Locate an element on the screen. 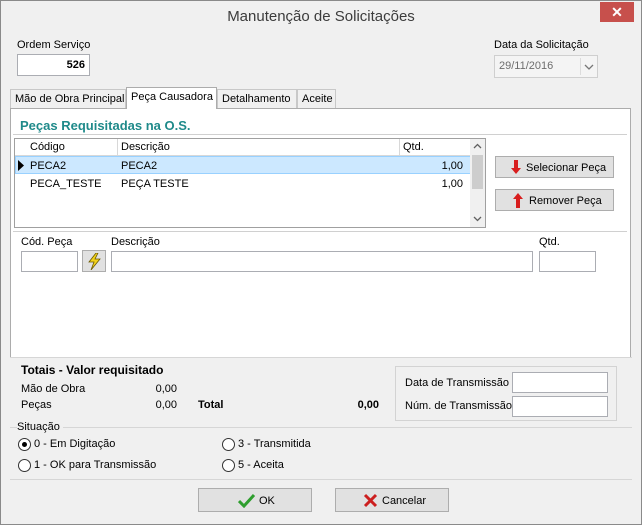  section-title: Peças Requisitadas na O.S. is located at coordinates (105, 125).